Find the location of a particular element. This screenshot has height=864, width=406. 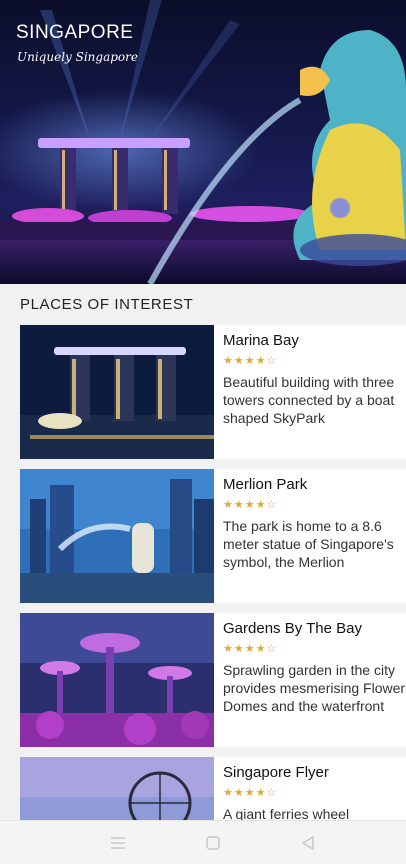

home-square-icon is located at coordinates (213, 843).